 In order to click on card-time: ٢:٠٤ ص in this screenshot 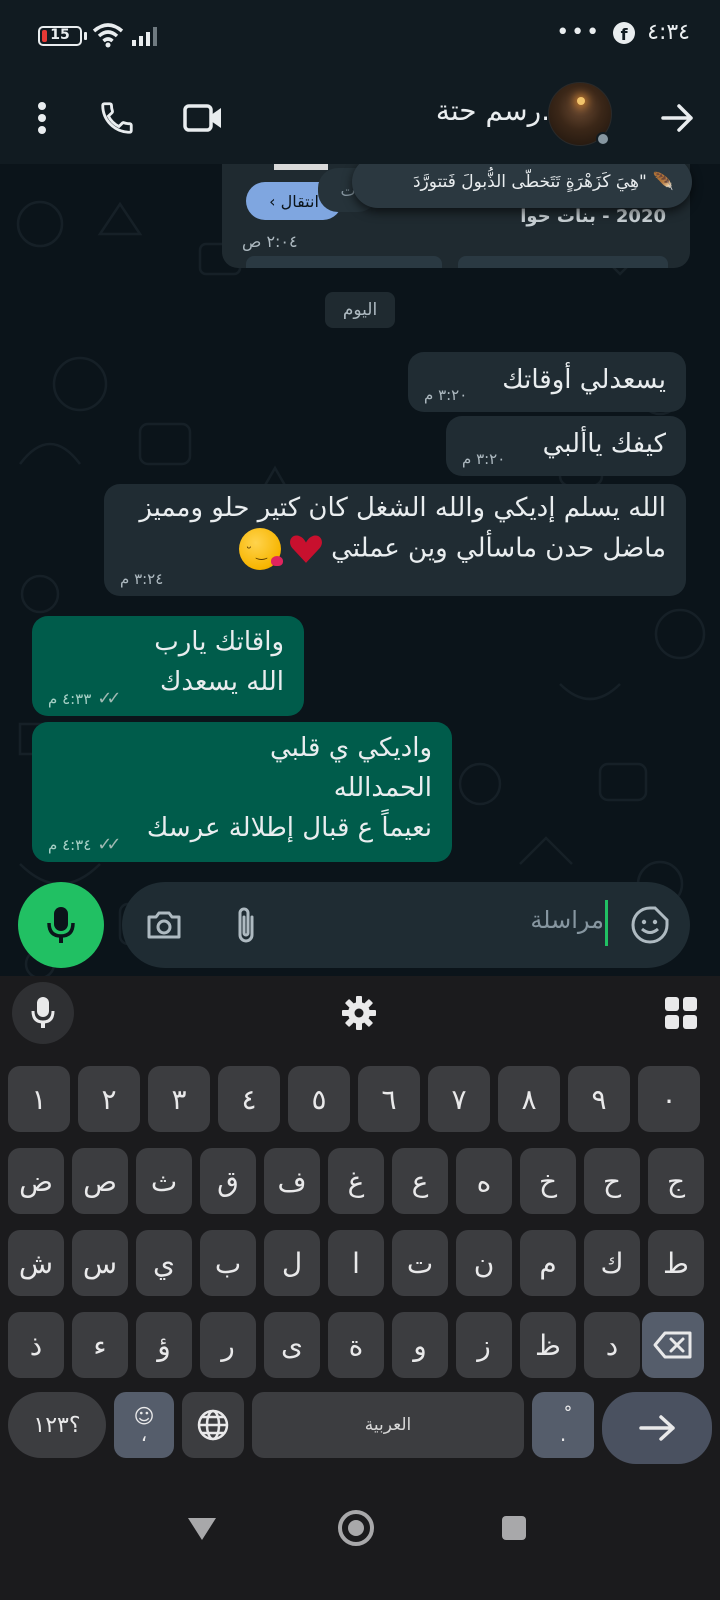, I will do `click(270, 241)`.